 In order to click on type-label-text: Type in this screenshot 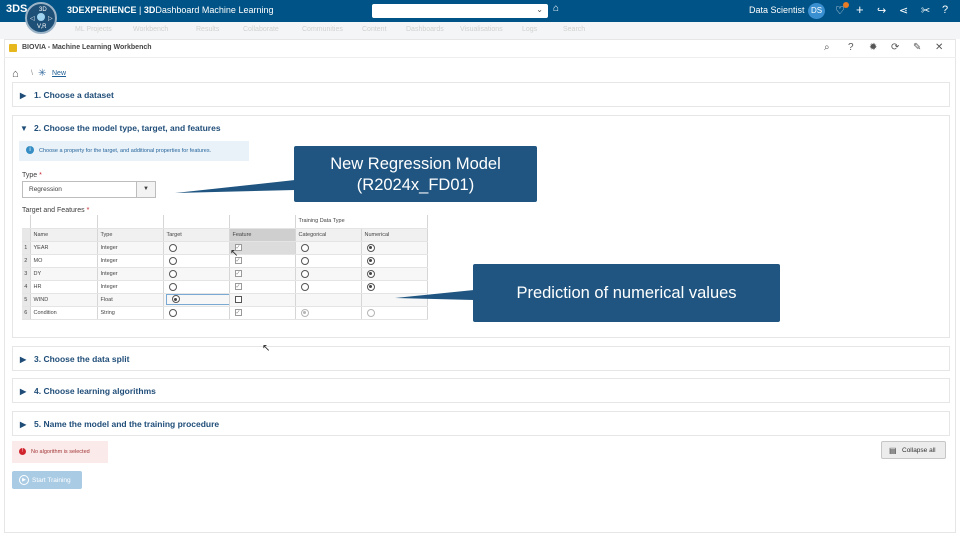, I will do `click(30, 175)`.